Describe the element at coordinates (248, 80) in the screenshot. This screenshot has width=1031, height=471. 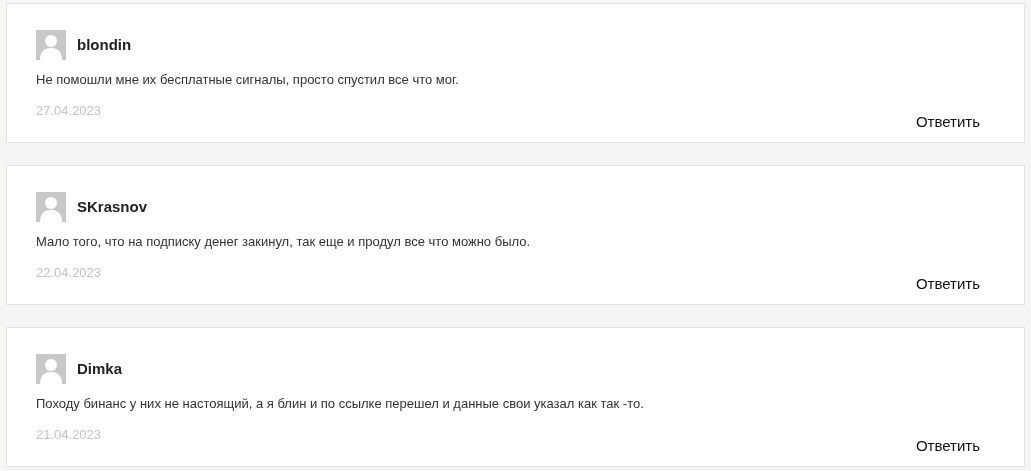
I see `comment-text: Не помошли мне их бесплатные сигналы, просто спустил все что мог.` at that location.